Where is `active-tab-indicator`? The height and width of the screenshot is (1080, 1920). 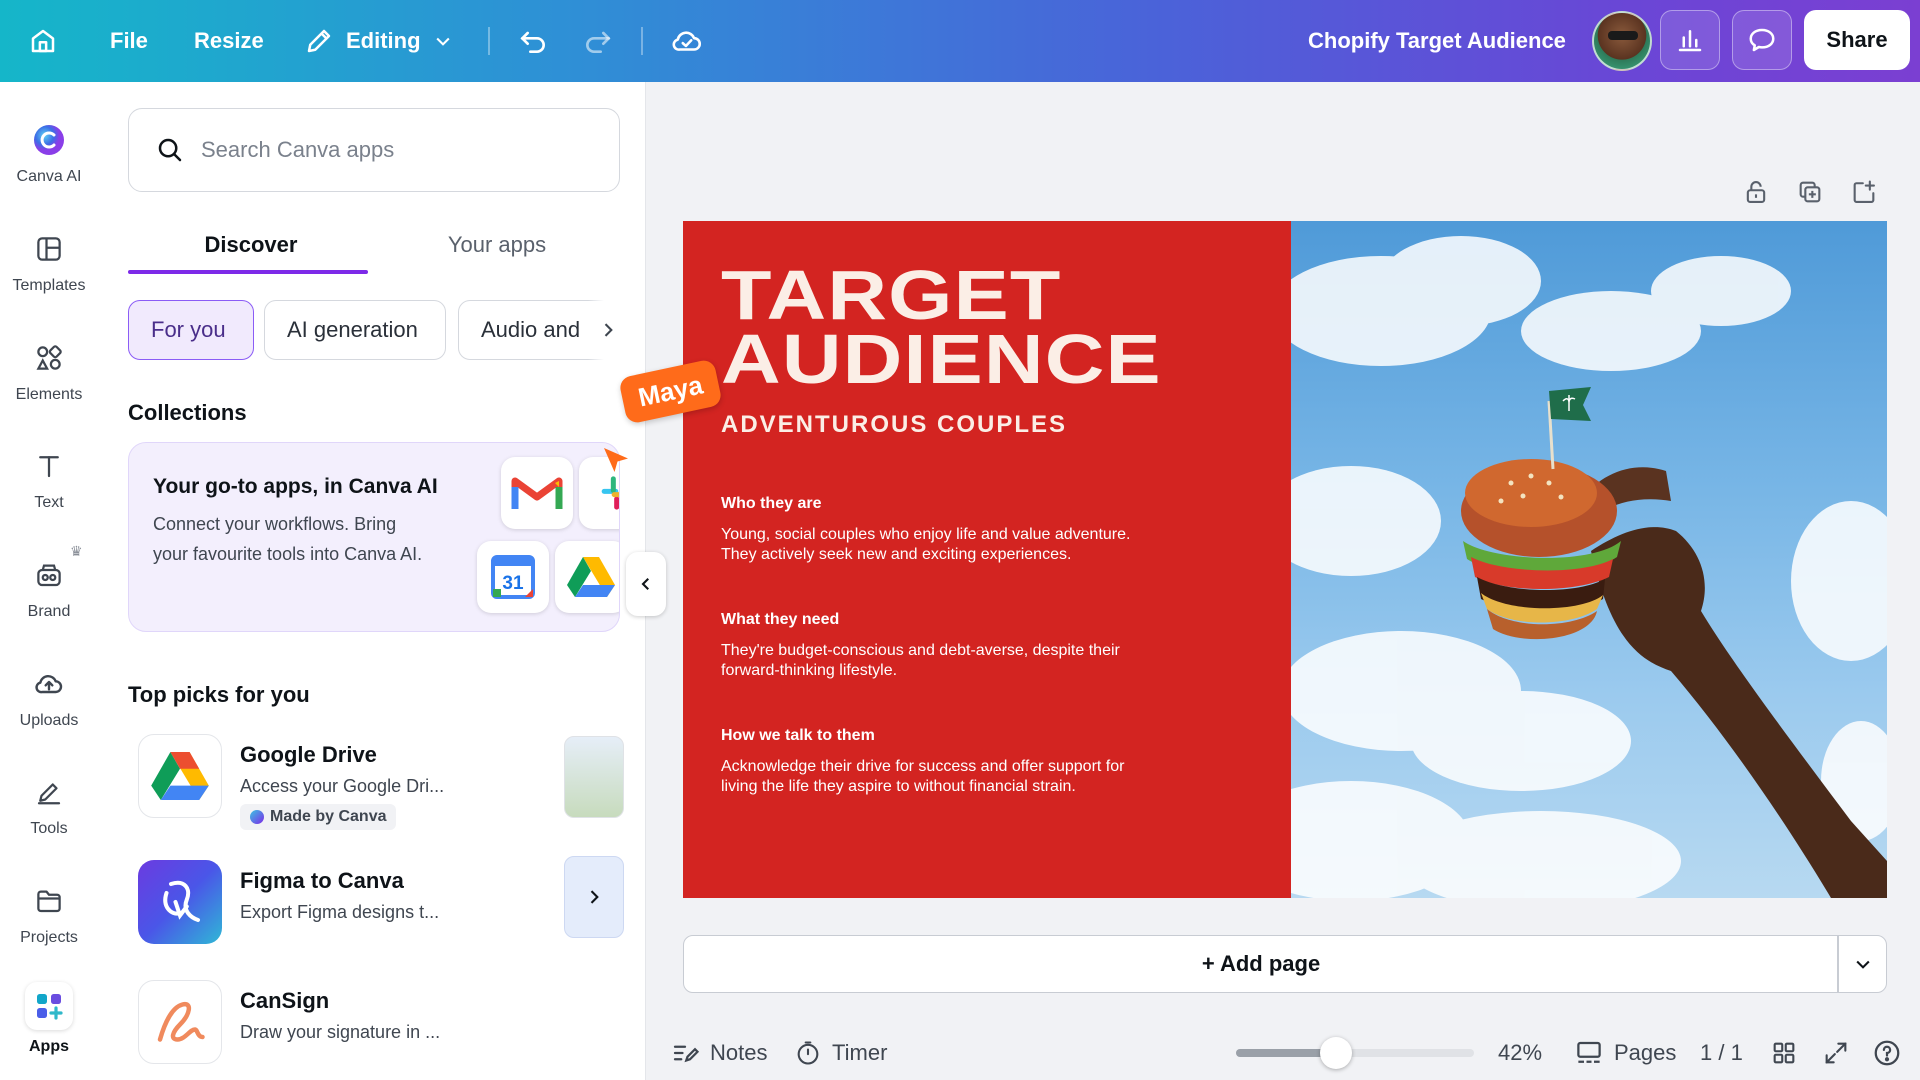
active-tab-indicator is located at coordinates (248, 272).